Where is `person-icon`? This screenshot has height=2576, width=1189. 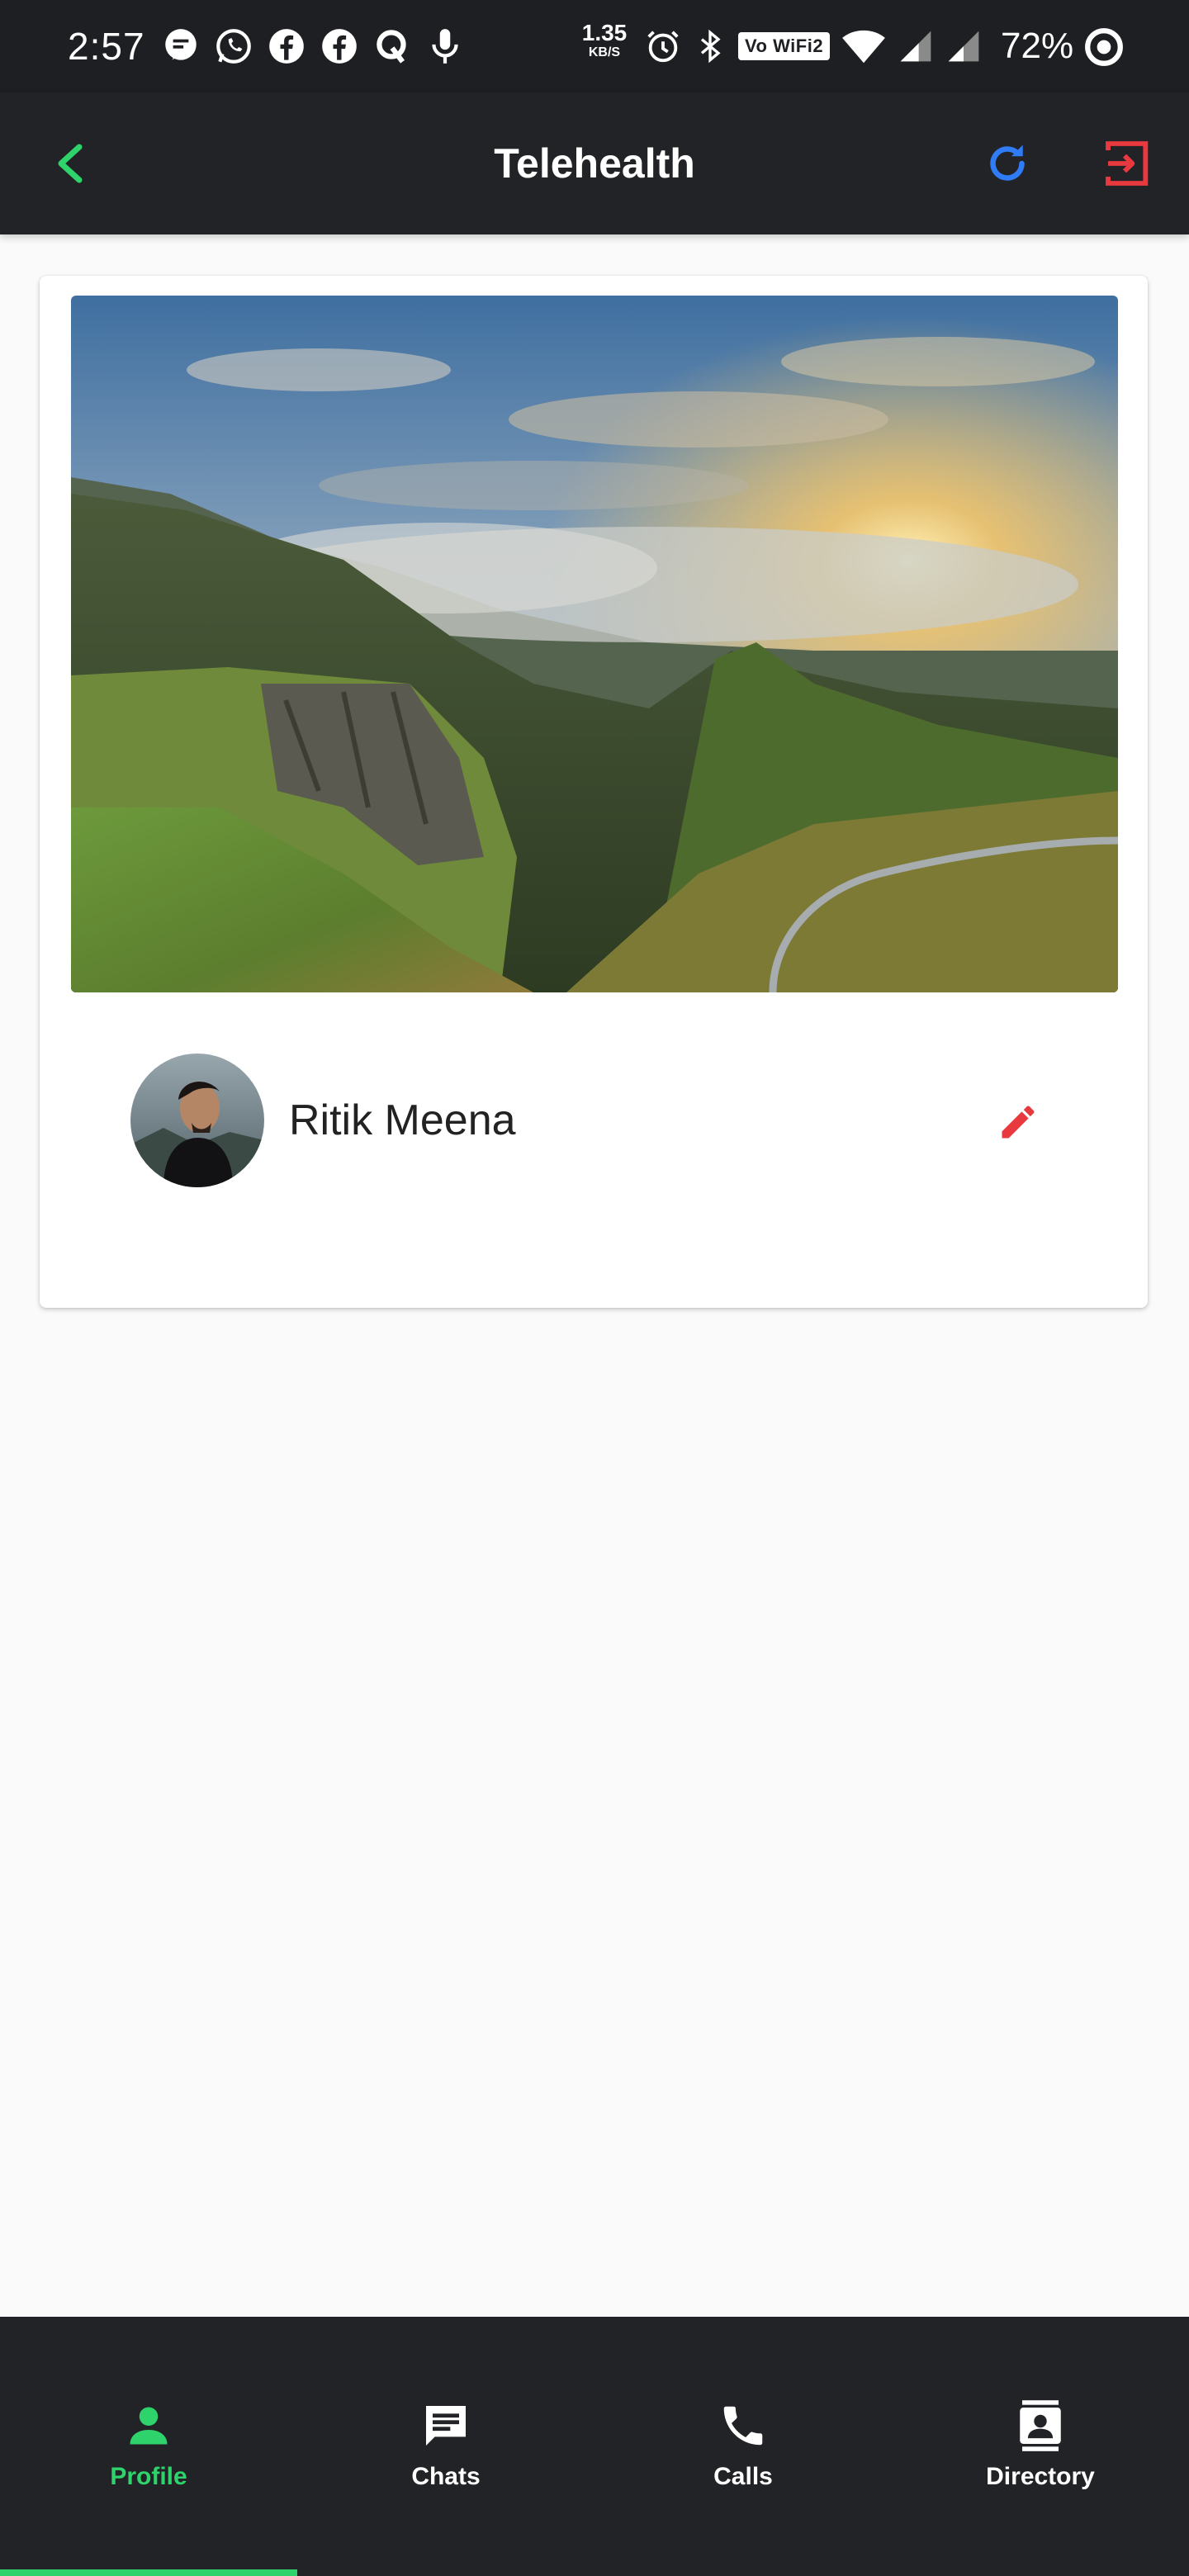 person-icon is located at coordinates (149, 2426).